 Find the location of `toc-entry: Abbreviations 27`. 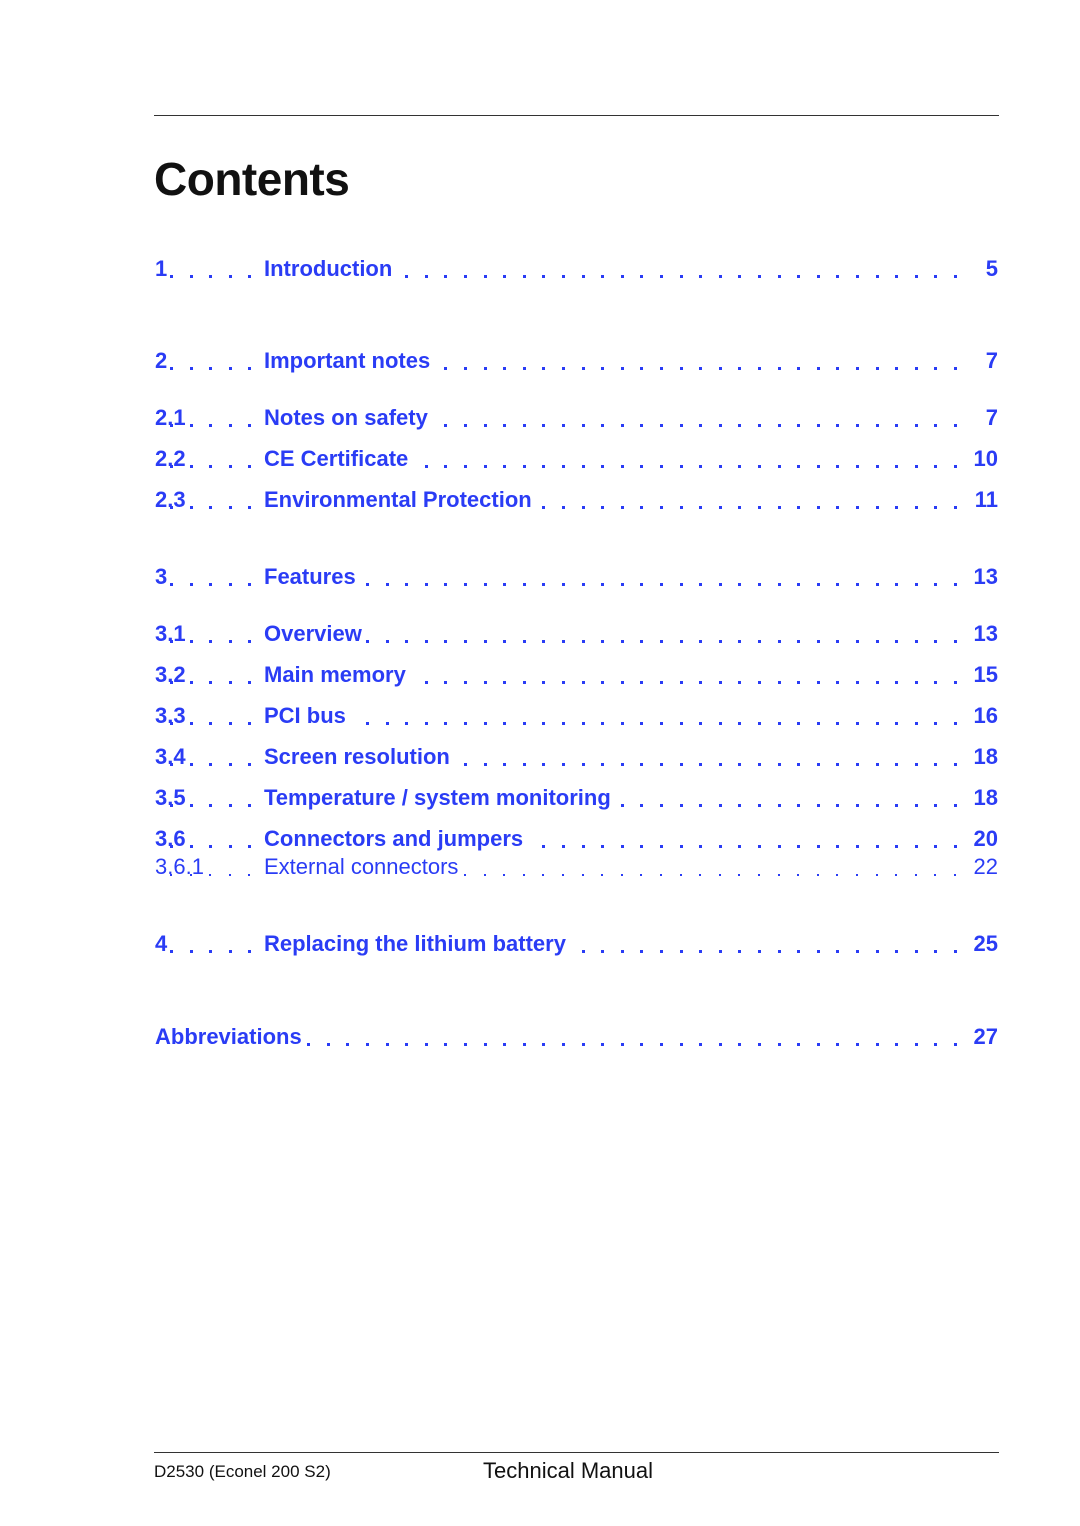

toc-entry: Abbreviations 27 is located at coordinates (540, 1039).